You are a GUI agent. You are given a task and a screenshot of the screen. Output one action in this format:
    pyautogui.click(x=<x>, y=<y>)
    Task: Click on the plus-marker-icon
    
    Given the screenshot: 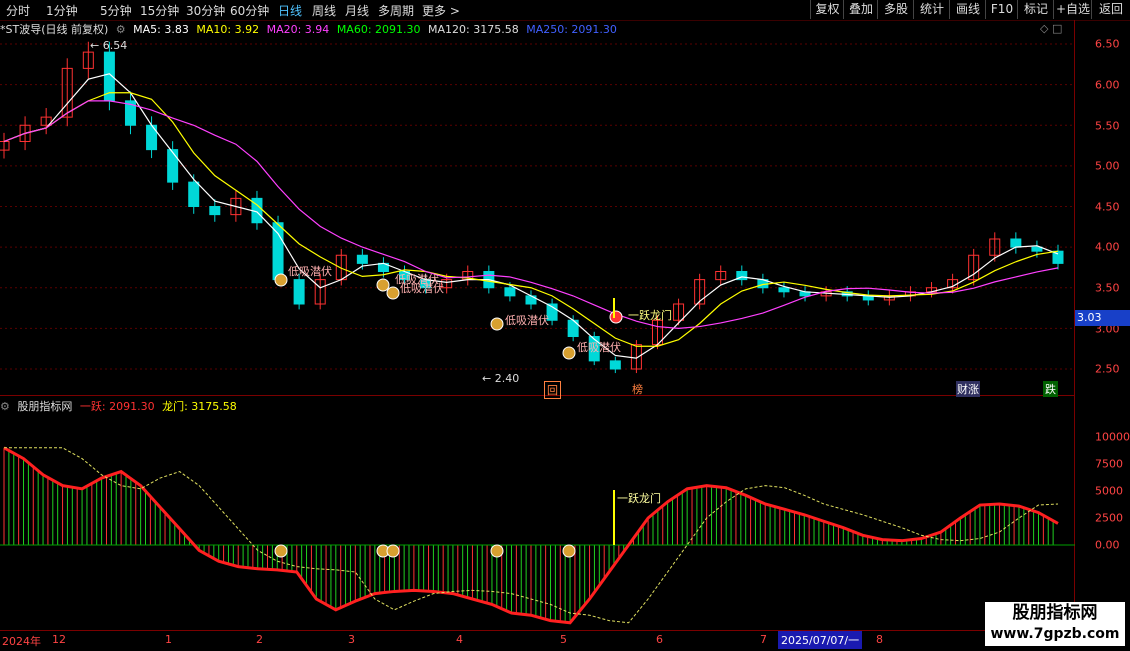 What is the action you would take?
    pyautogui.click(x=616, y=317)
    